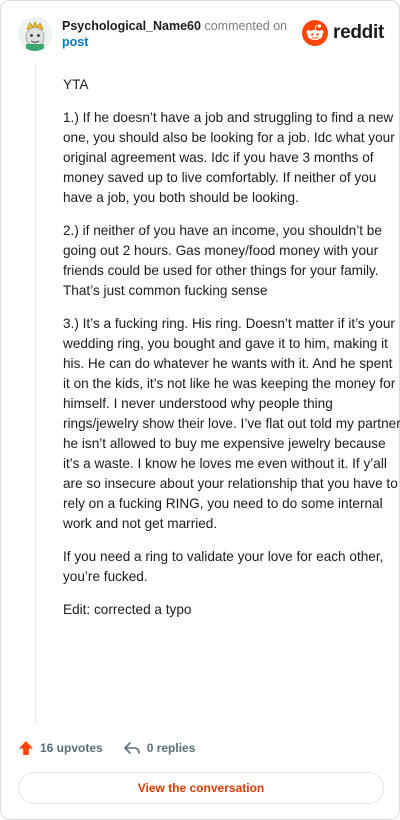  Describe the element at coordinates (26, 748) in the screenshot. I see `upvote-icon` at that location.